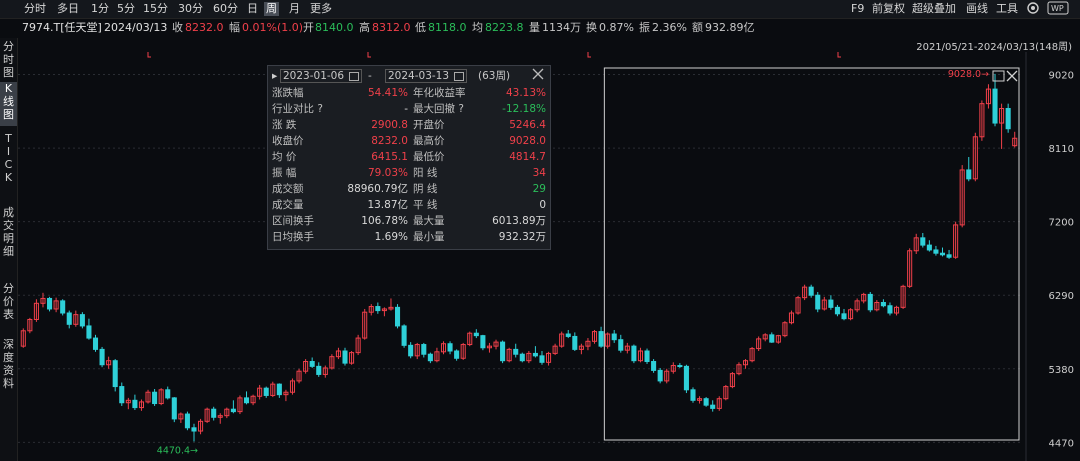 This screenshot has height=461, width=1080. I want to click on stat-value: 9028.0, so click(527, 141).